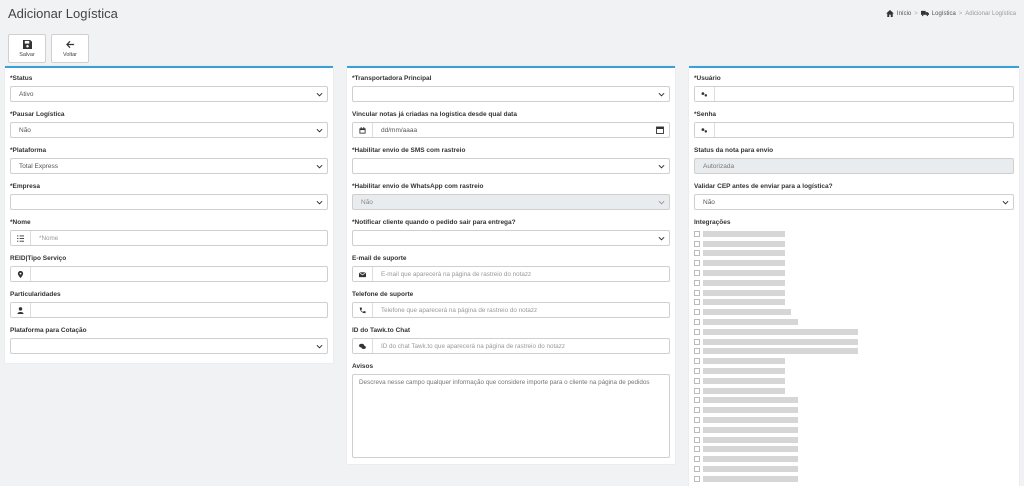 This screenshot has width=1024, height=486. What do you see at coordinates (169, 274) in the screenshot?
I see `reid-input` at bounding box center [169, 274].